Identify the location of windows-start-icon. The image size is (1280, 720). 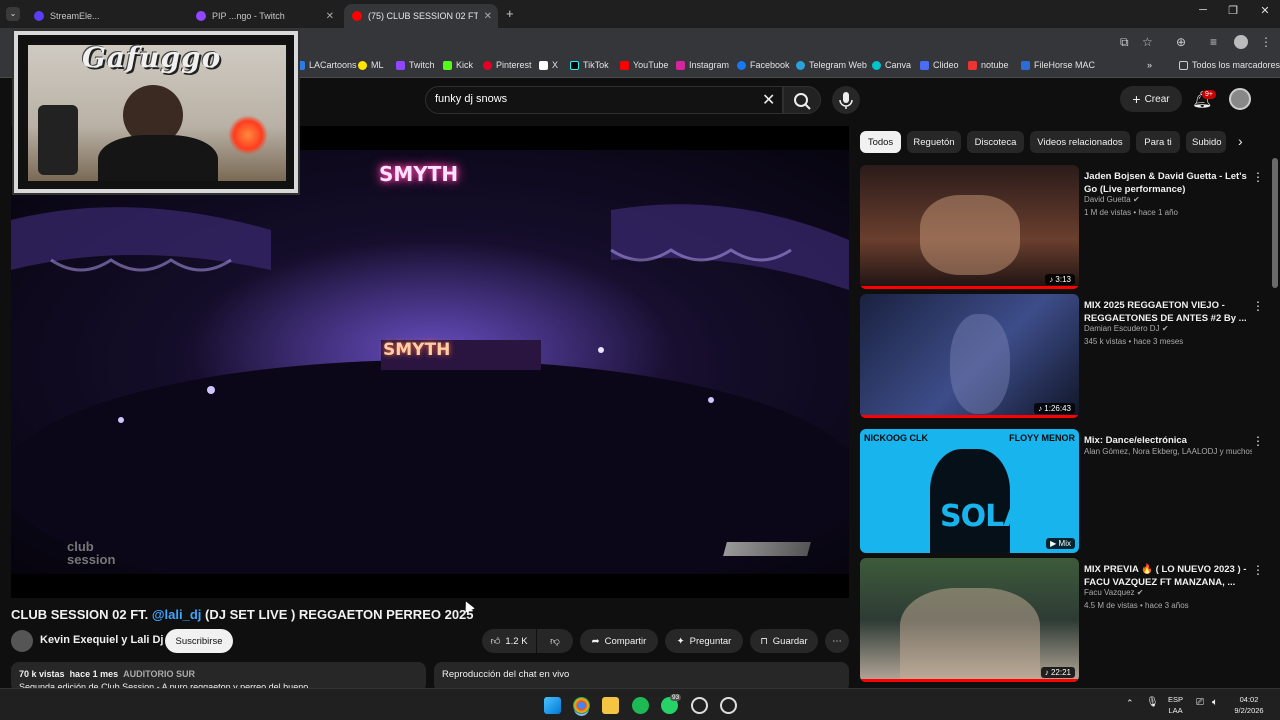
(552, 705).